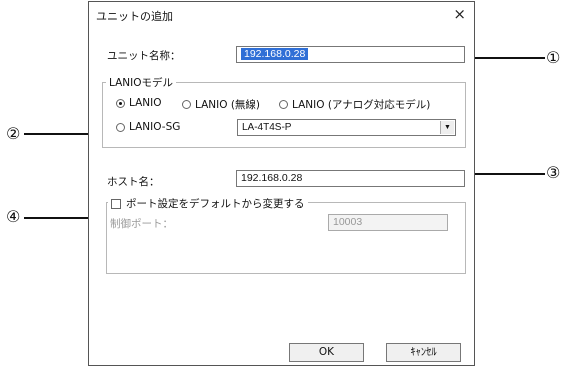 The width and height of the screenshot is (569, 369). I want to click on model-select: LA-4T4S-P ▼, so click(346, 127).